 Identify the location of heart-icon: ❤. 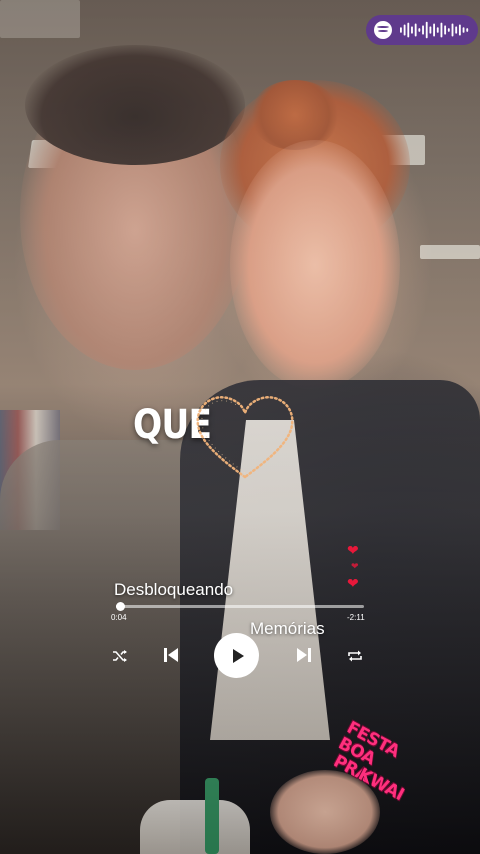
(353, 550).